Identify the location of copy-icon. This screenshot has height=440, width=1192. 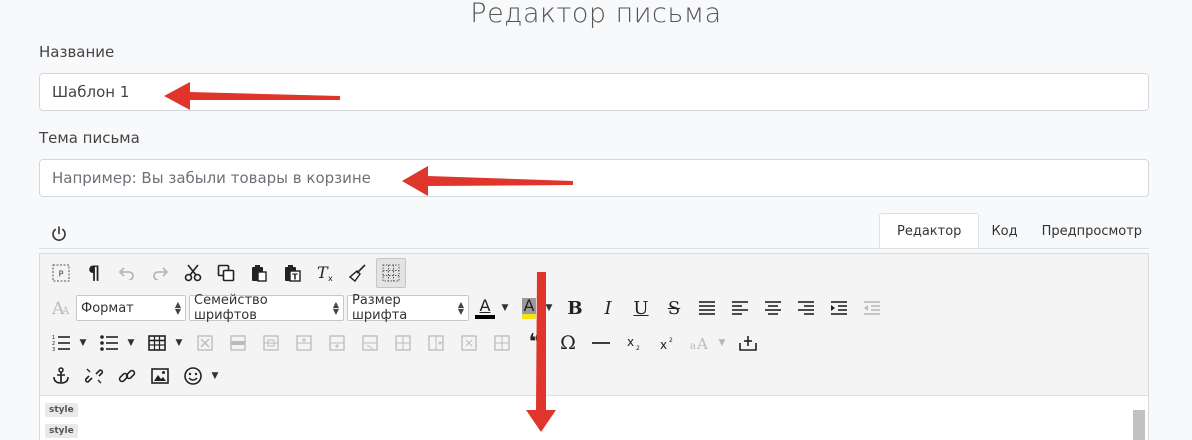
(226, 273).